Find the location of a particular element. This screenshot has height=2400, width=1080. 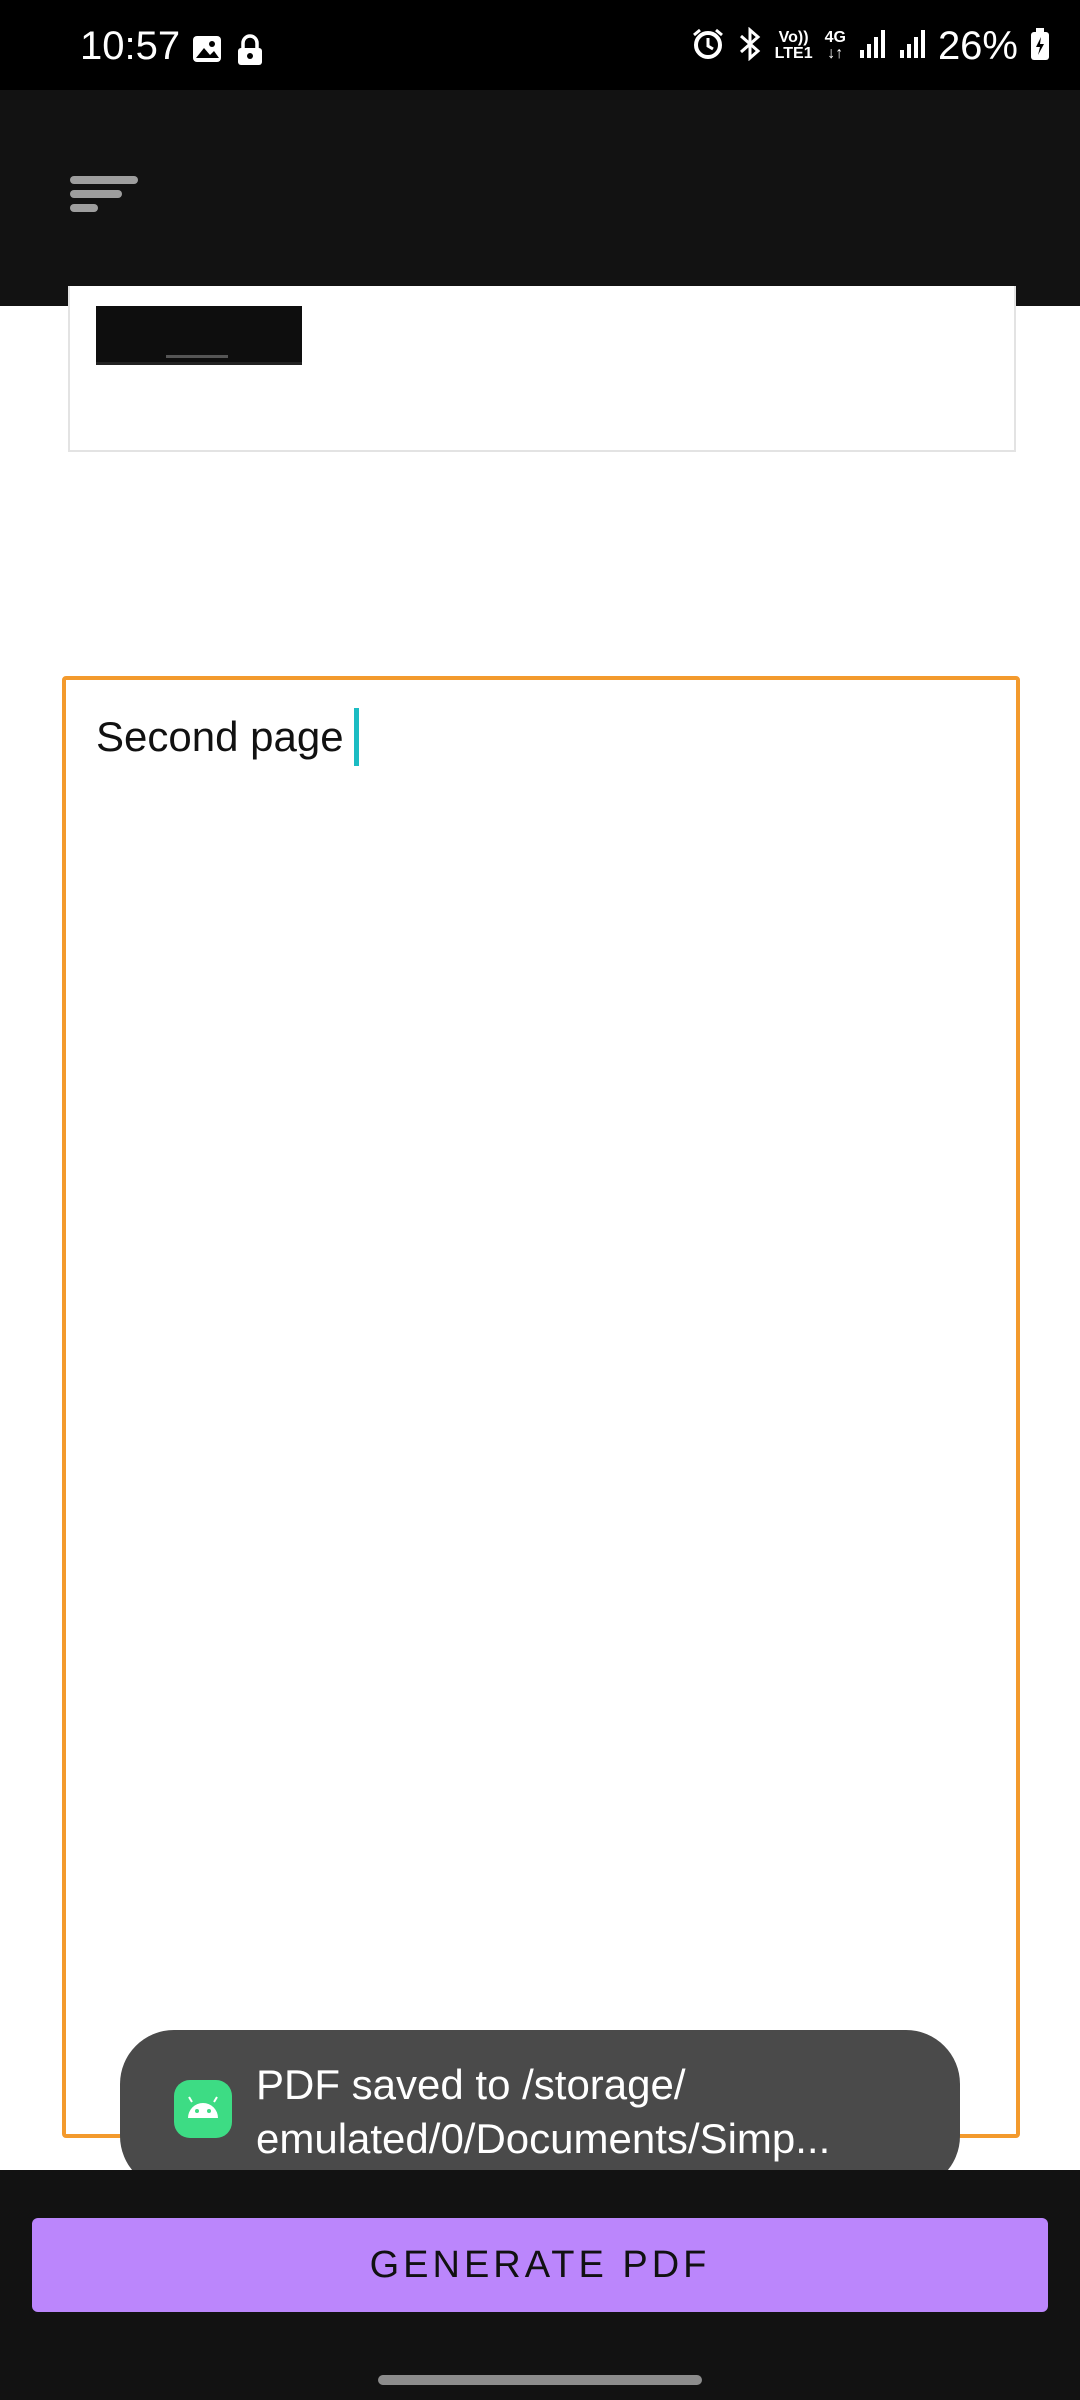

status-time: 10:57 is located at coordinates (130, 46).